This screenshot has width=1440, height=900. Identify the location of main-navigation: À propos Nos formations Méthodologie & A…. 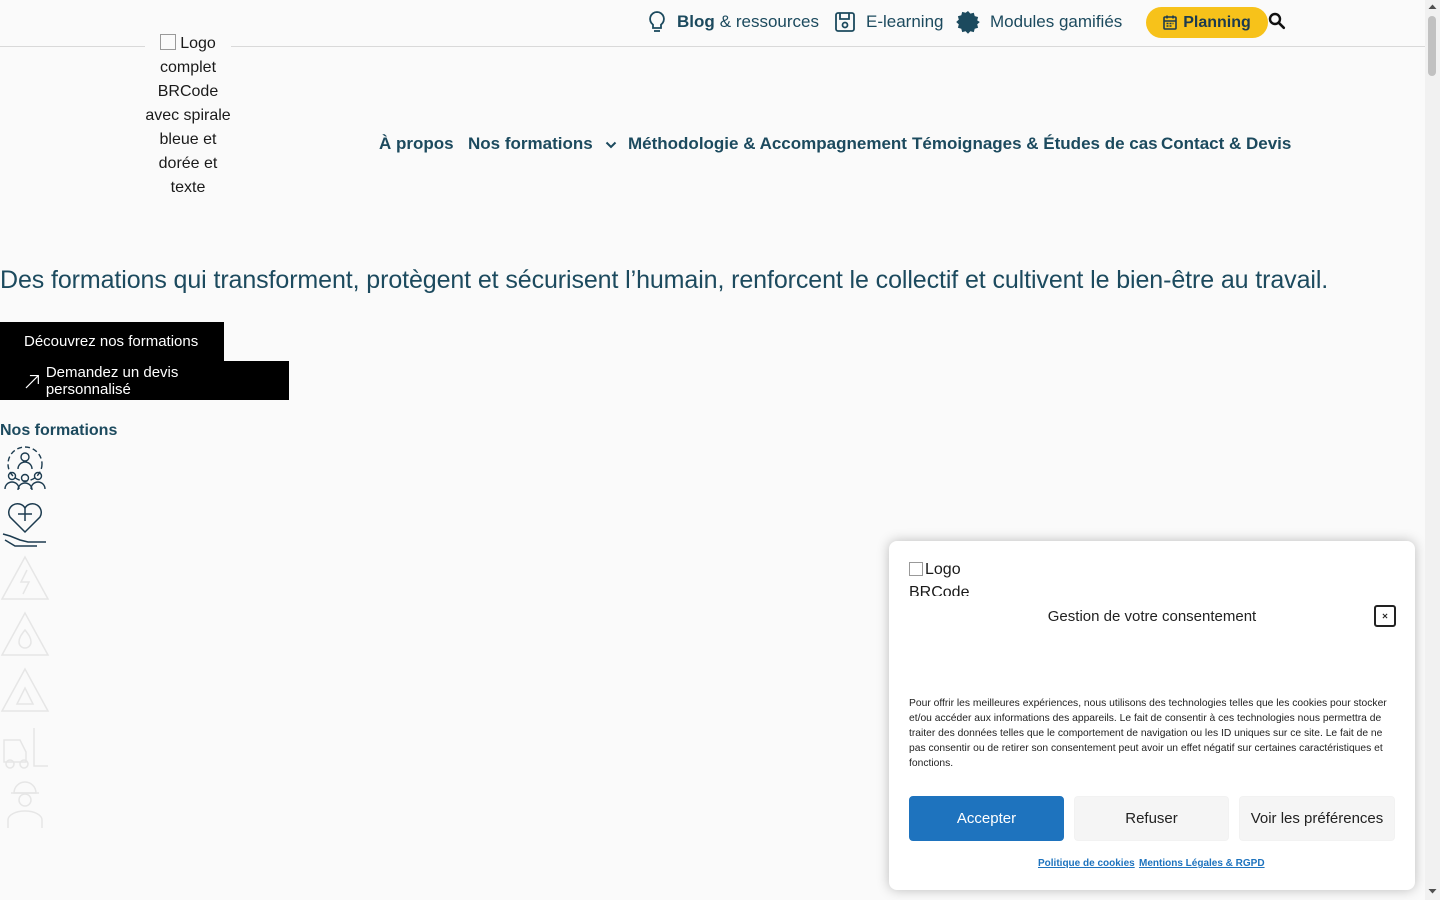
(720, 146).